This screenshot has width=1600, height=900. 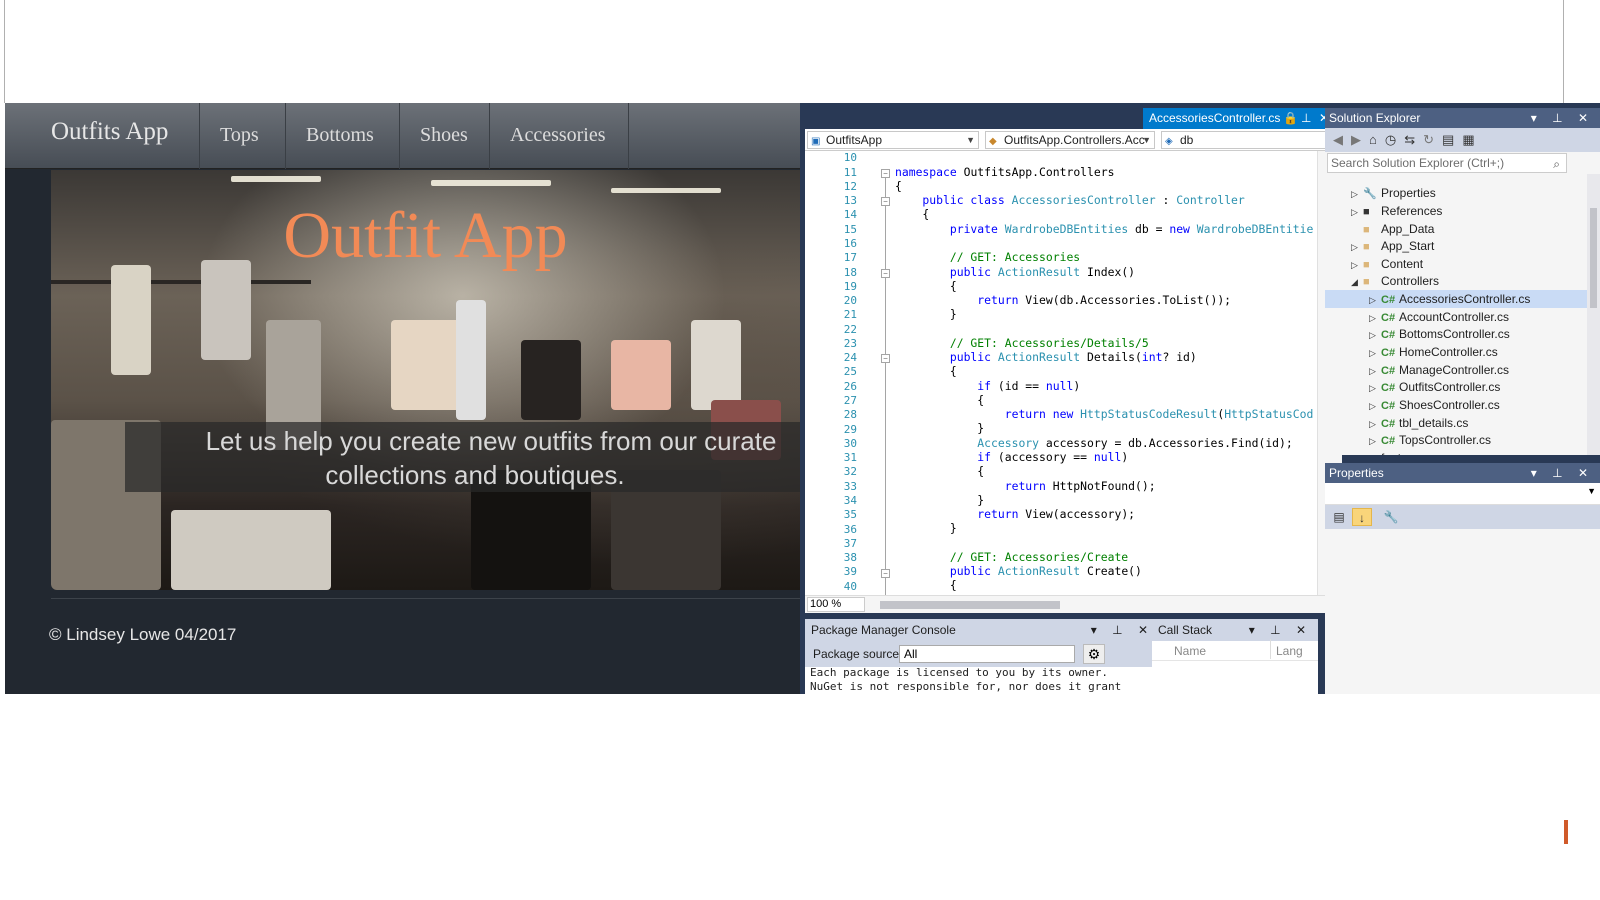 I want to click on csharp-file-icon: C#, so click(x=1388, y=406).